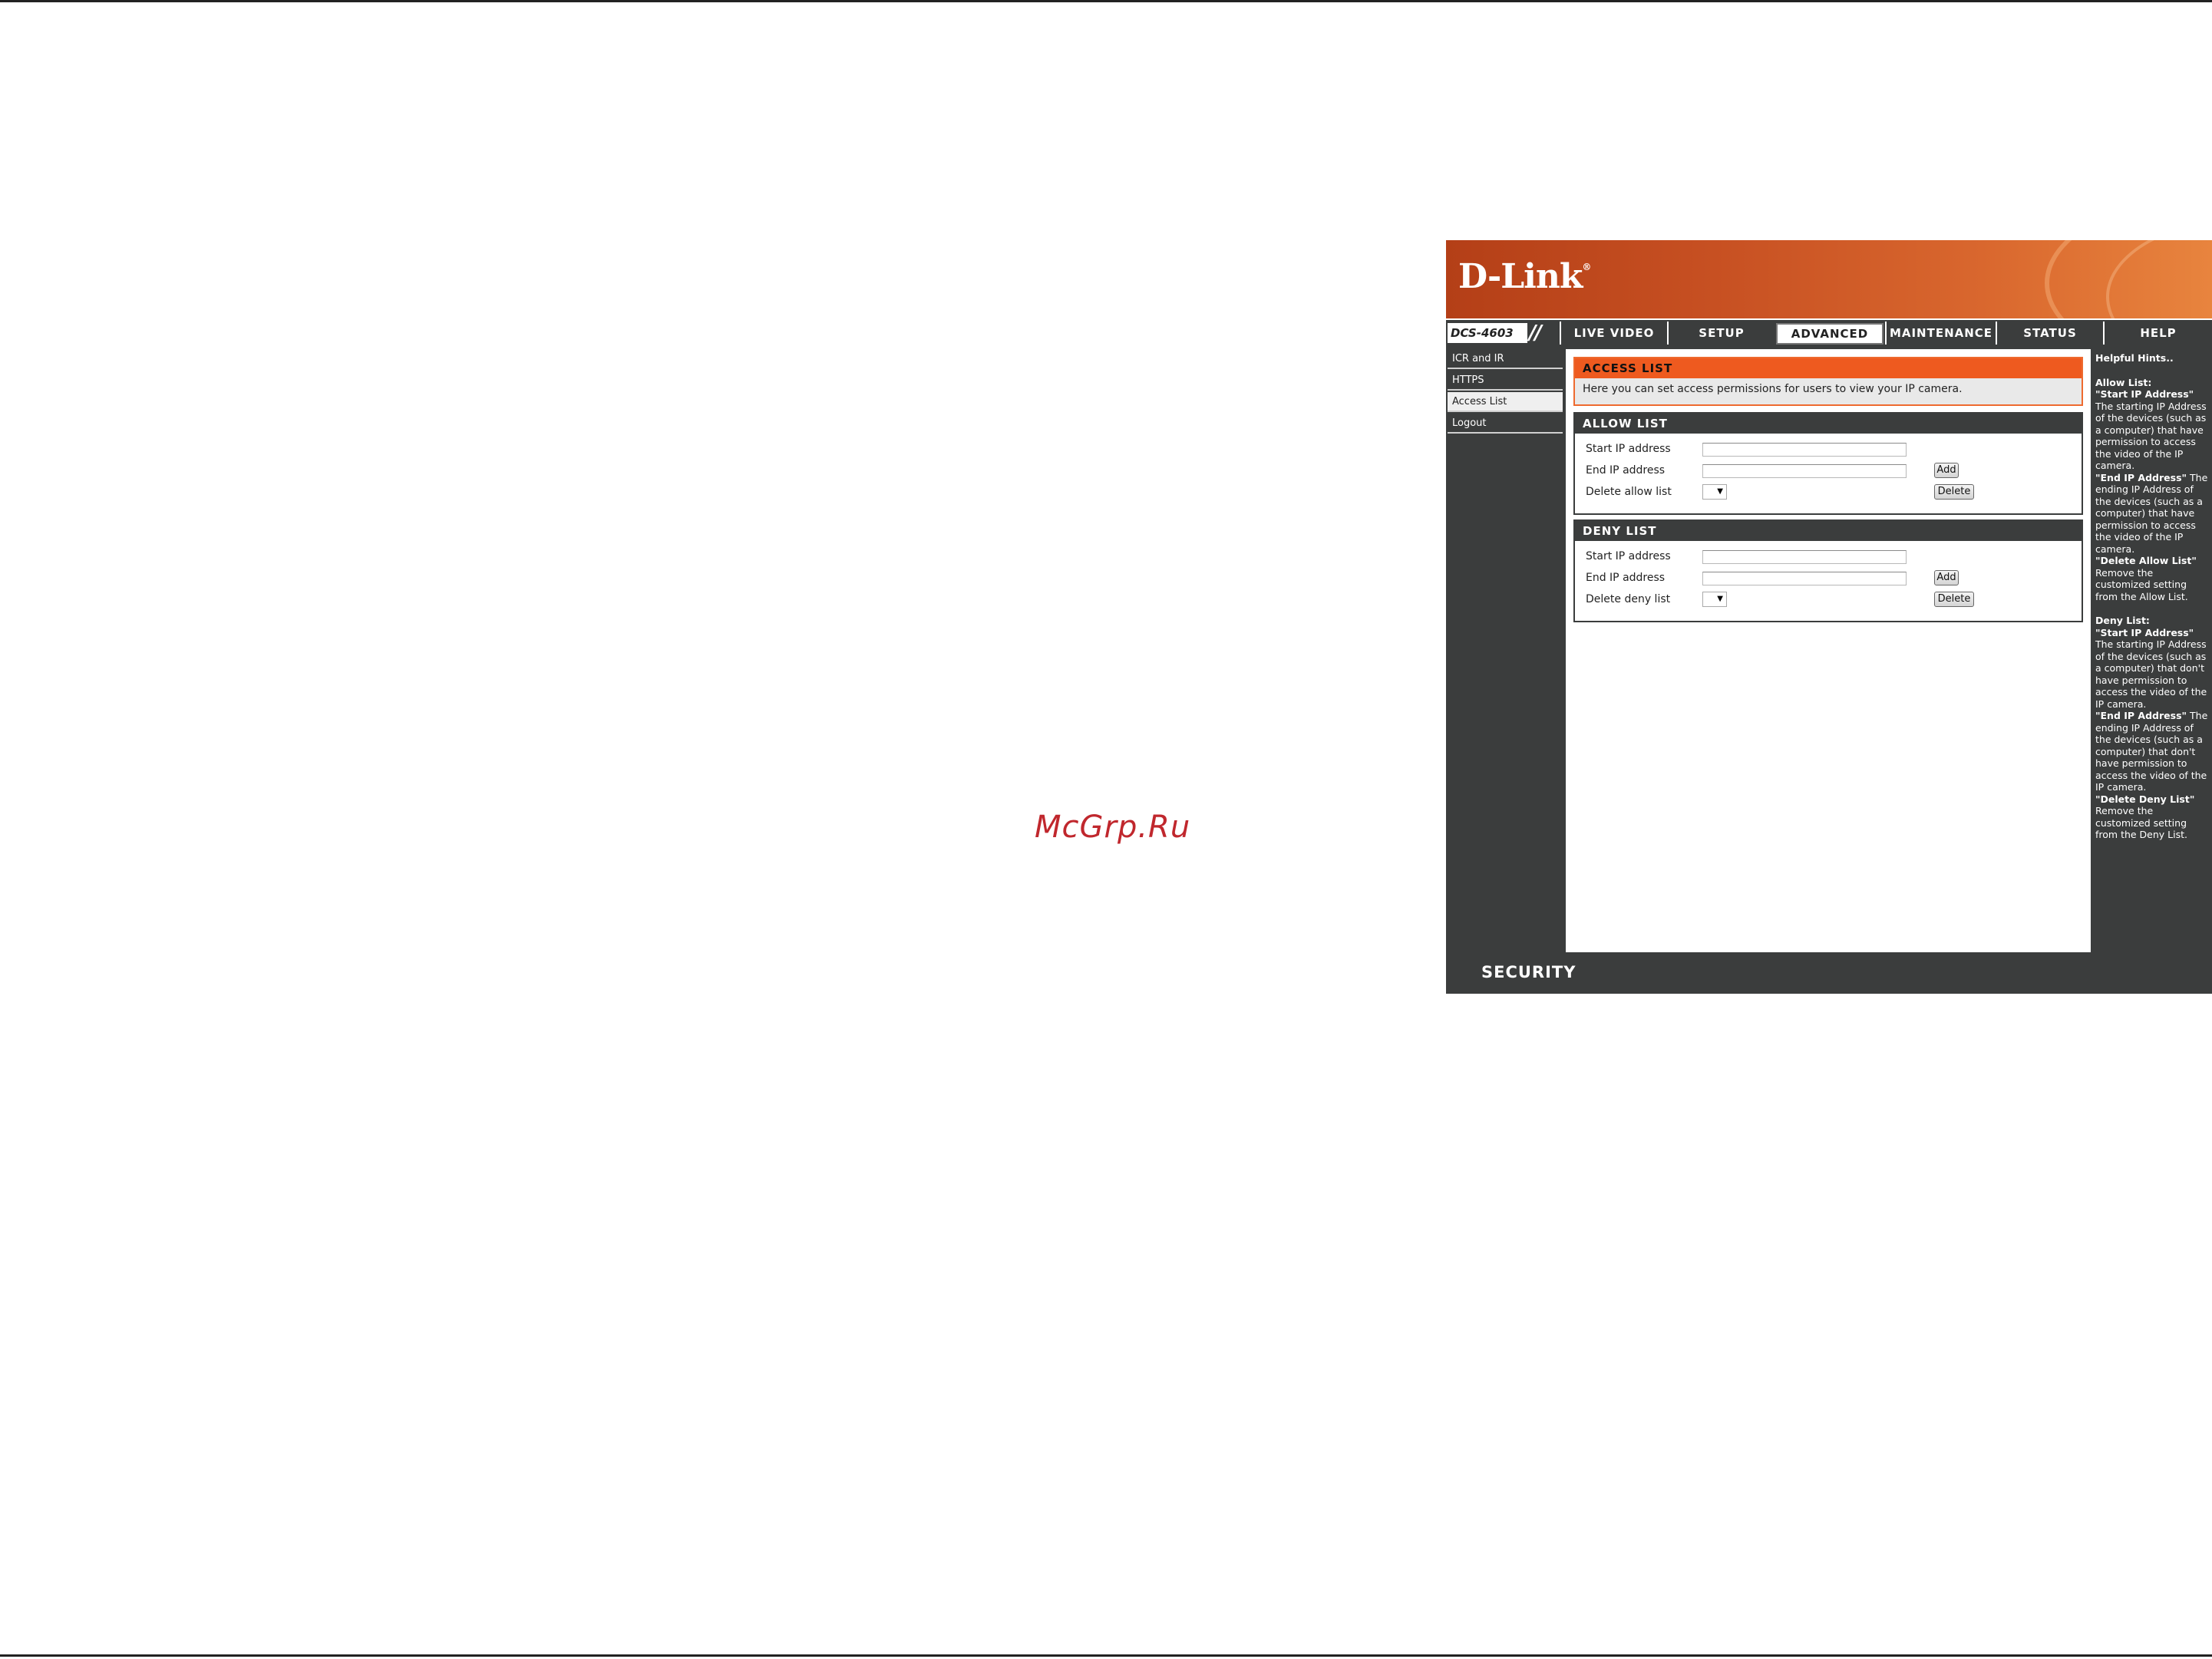 This screenshot has width=2212, height=1659. I want to click on model-slash-decoration: //, so click(1535, 333).